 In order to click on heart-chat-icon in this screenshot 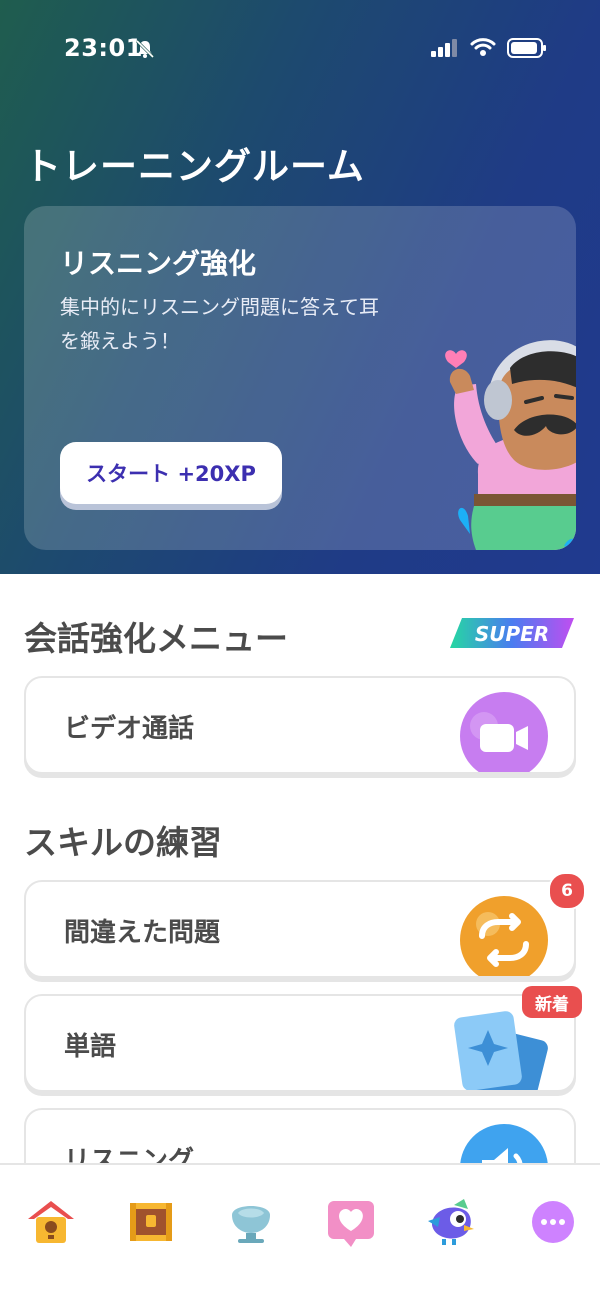, I will do `click(351, 1222)`.